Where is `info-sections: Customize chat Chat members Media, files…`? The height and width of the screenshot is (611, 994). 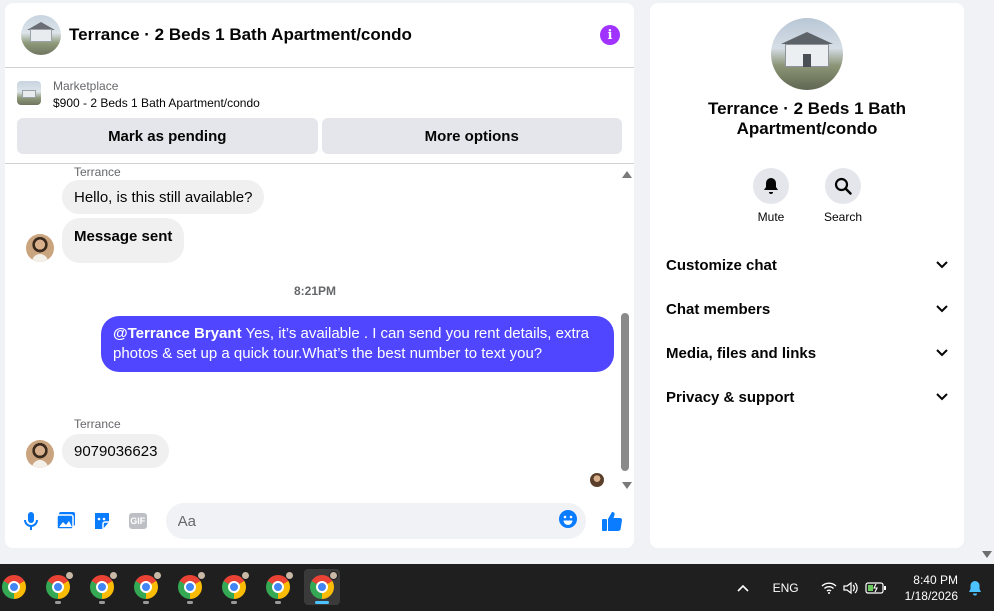 info-sections: Customize chat Chat members Media, files… is located at coordinates (807, 331).